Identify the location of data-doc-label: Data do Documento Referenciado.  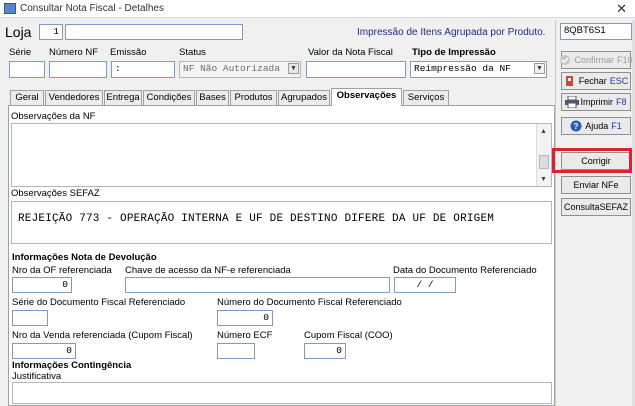
(465, 270).